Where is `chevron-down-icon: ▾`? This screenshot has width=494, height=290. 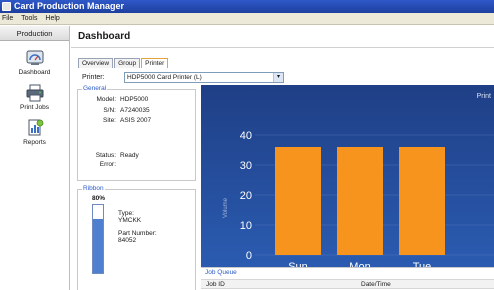
chevron-down-icon: ▾ is located at coordinates (278, 77).